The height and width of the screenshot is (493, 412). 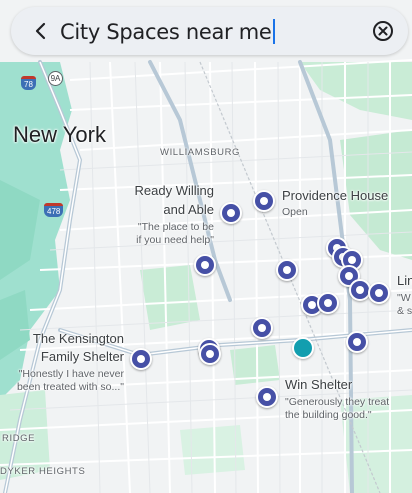 I want to click on place-status: Open, so click(x=295, y=212).